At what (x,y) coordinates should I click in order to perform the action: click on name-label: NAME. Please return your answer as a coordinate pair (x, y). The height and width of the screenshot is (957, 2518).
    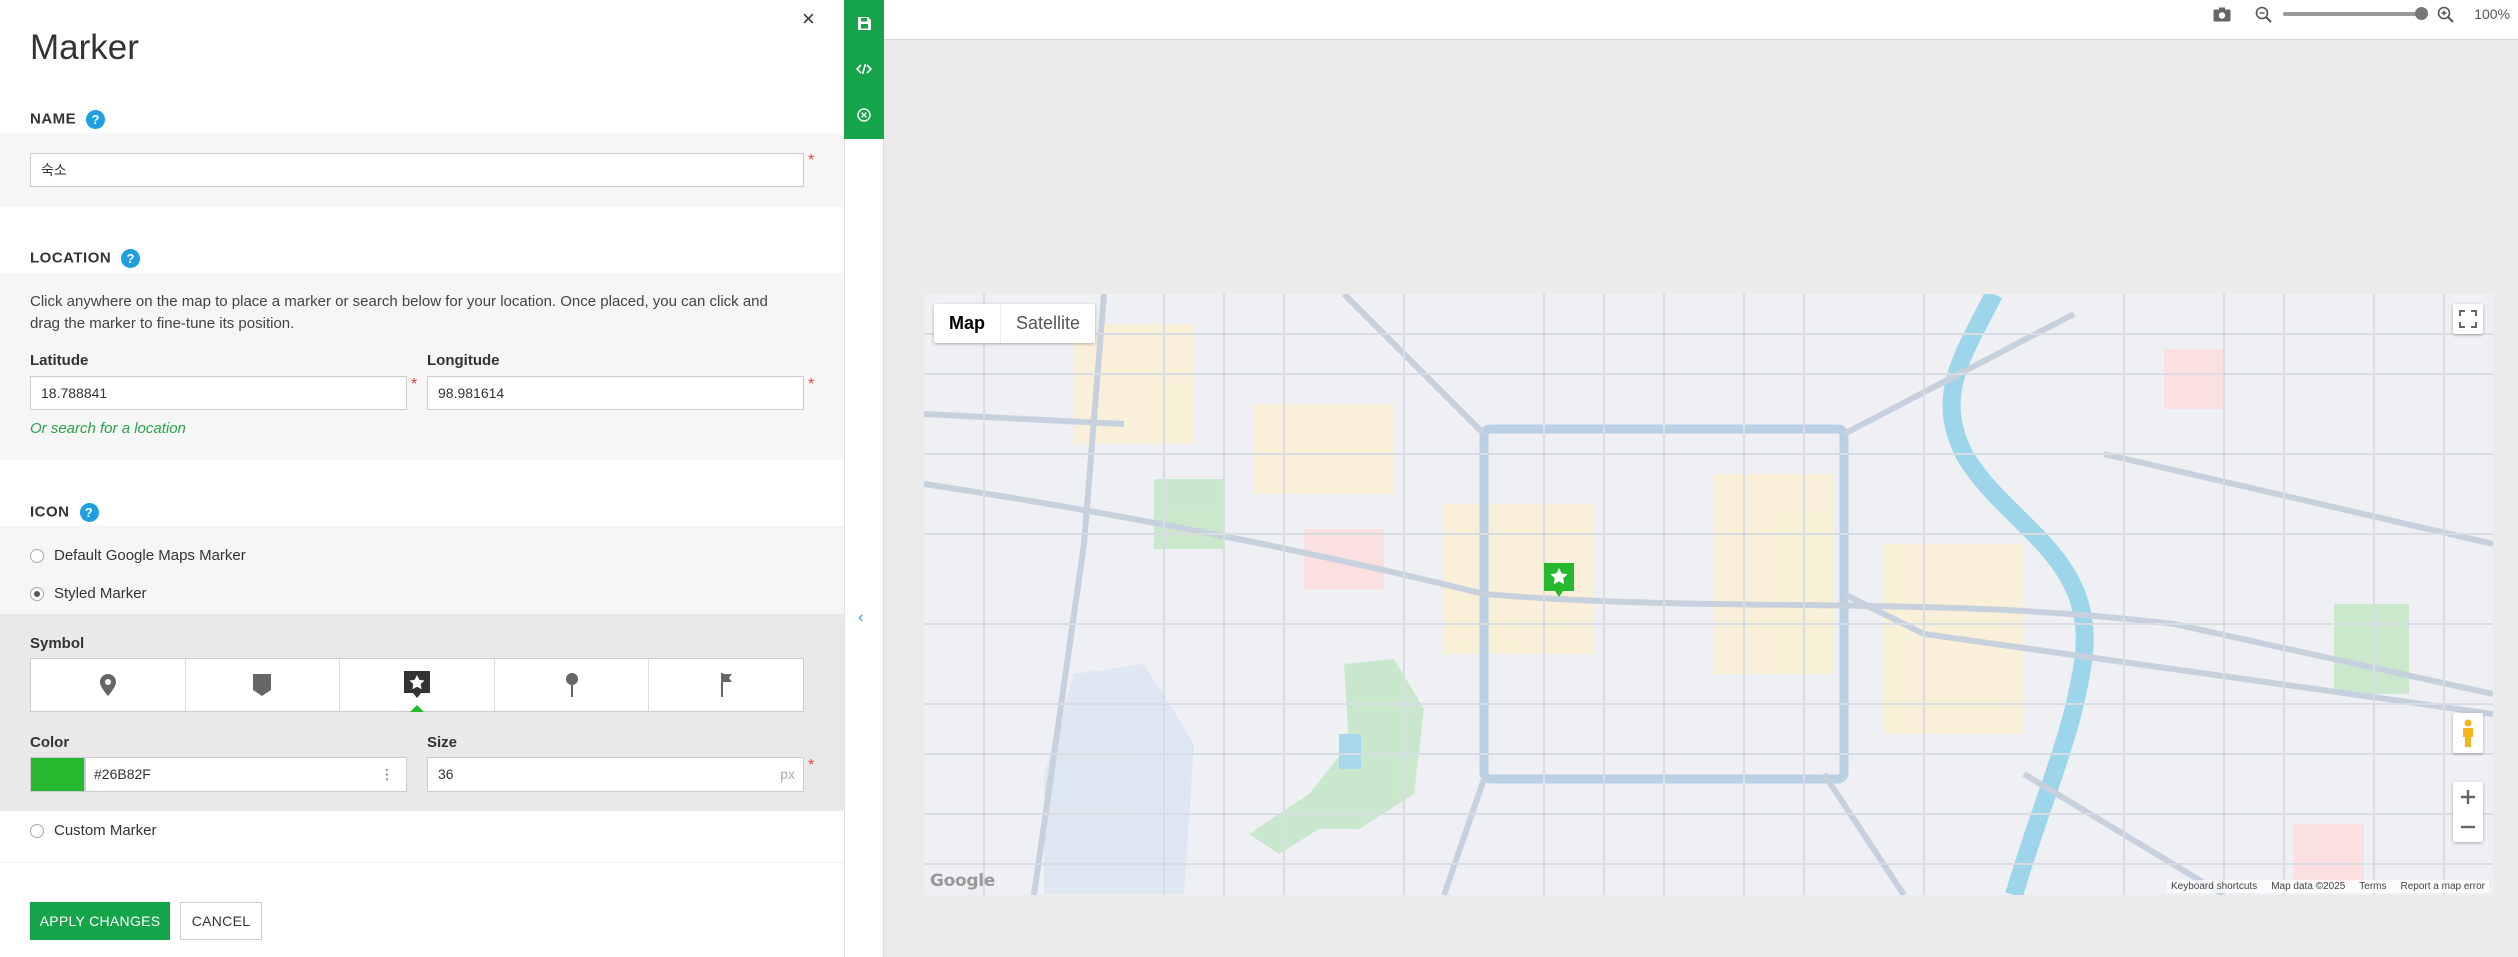
    Looking at the image, I should click on (53, 119).